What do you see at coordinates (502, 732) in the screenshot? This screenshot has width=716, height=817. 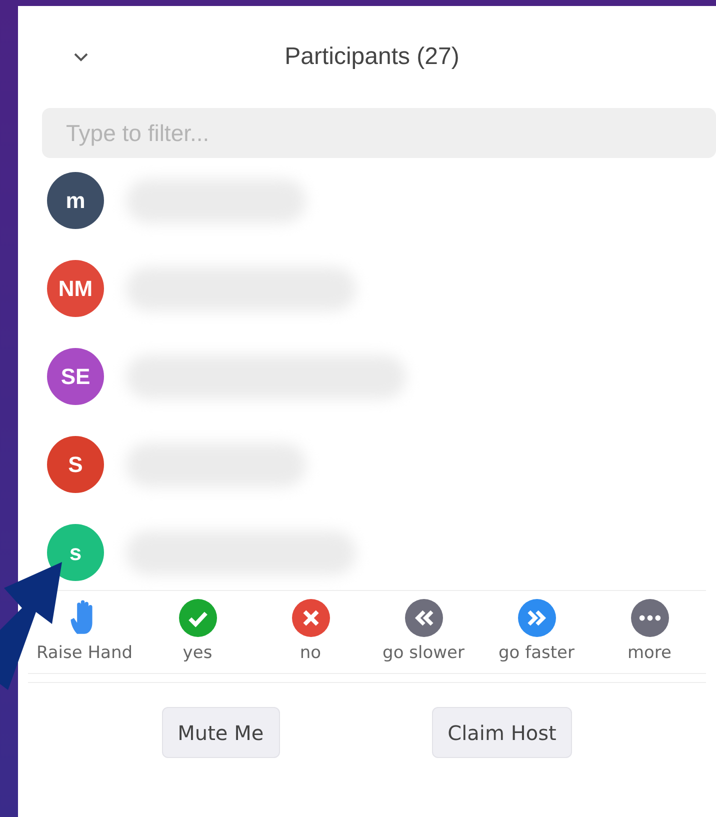 I see `action-button: Claim Host` at bounding box center [502, 732].